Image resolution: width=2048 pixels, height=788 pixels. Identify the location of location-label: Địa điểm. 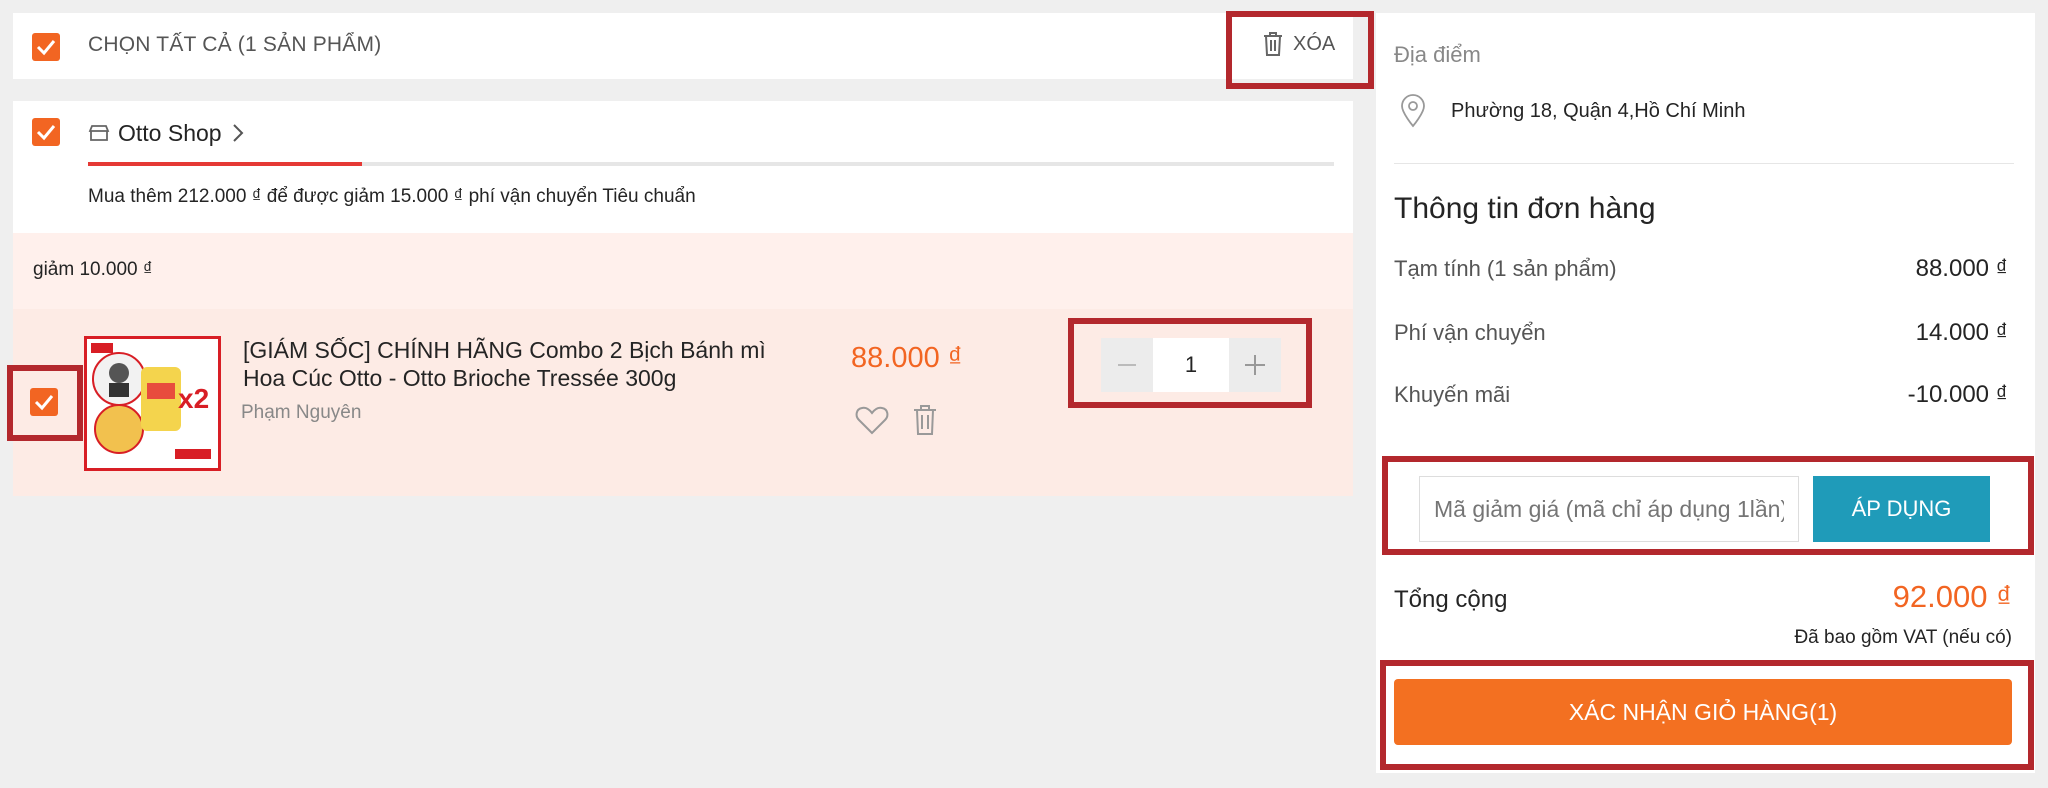
(1437, 54).